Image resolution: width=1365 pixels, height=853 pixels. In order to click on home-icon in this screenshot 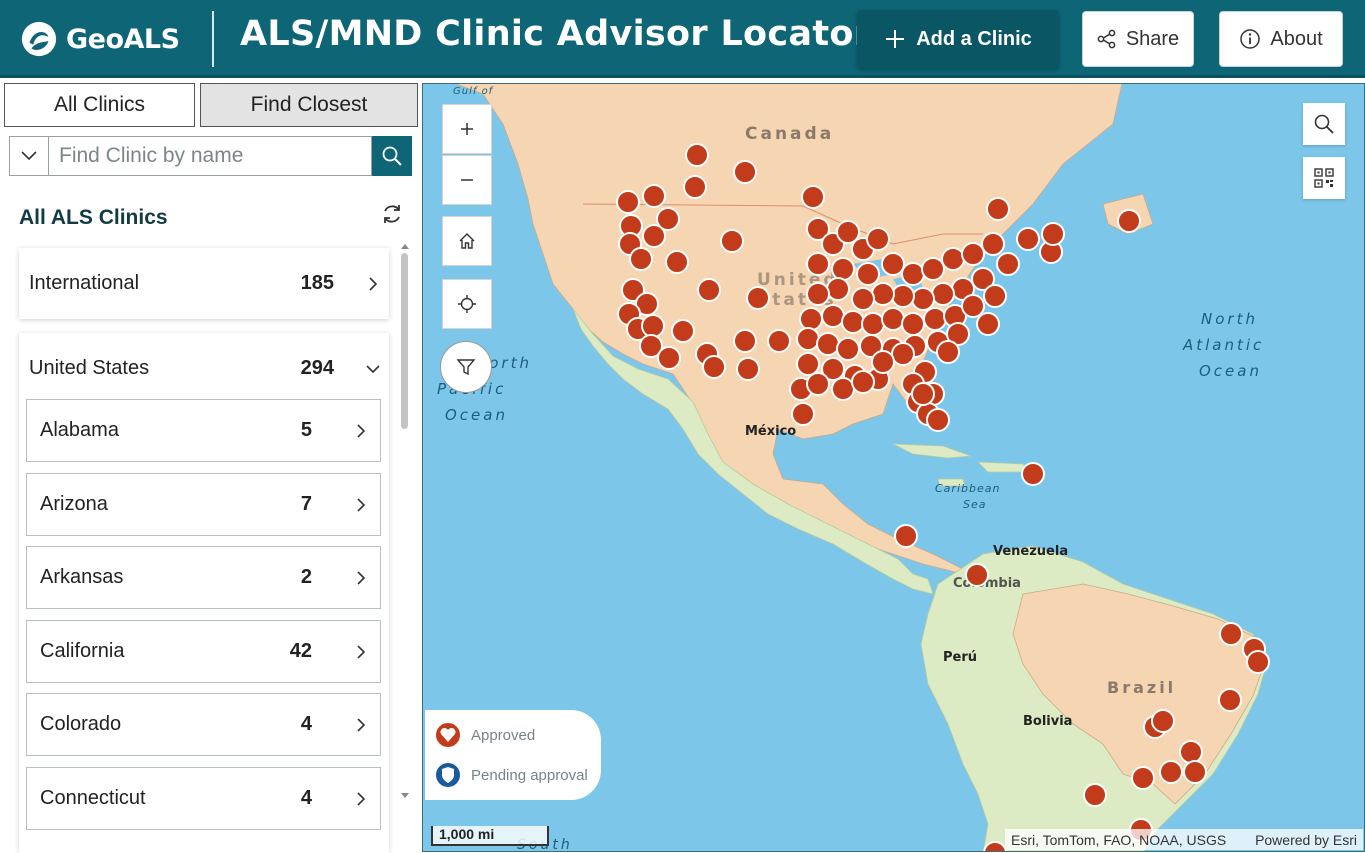, I will do `click(467, 241)`.